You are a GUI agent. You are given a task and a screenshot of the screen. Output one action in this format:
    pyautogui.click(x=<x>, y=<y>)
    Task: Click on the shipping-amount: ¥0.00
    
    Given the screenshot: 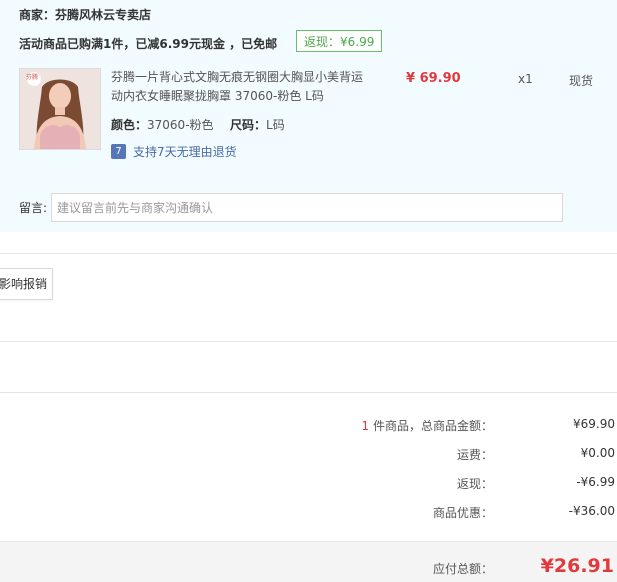 What is the action you would take?
    pyautogui.click(x=597, y=453)
    